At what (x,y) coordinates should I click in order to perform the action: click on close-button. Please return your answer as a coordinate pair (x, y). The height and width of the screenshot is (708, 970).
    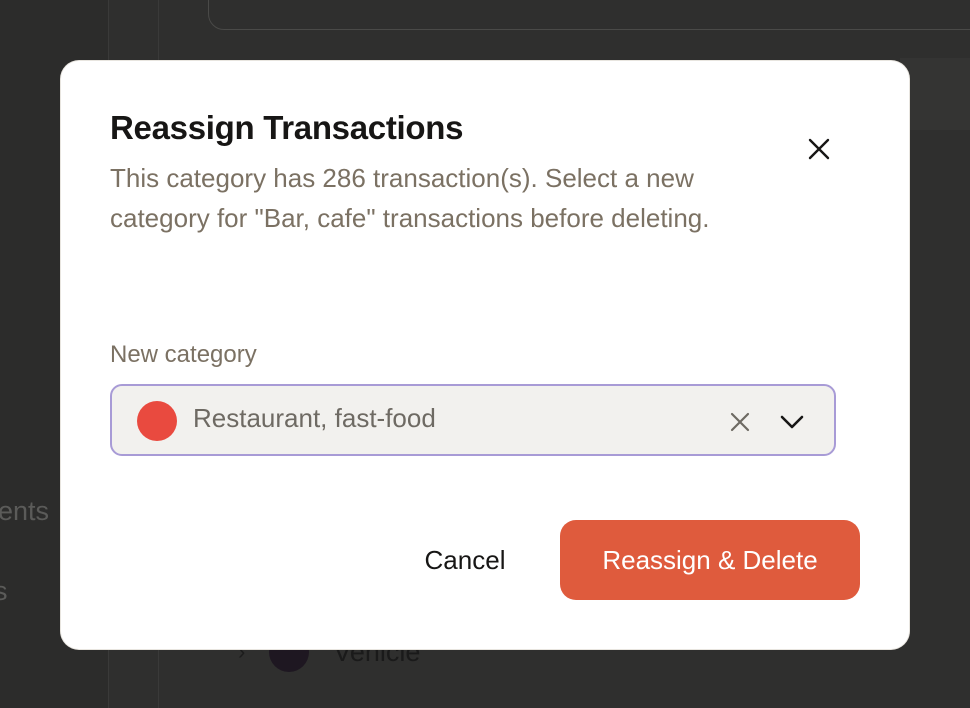
    Looking at the image, I should click on (819, 149).